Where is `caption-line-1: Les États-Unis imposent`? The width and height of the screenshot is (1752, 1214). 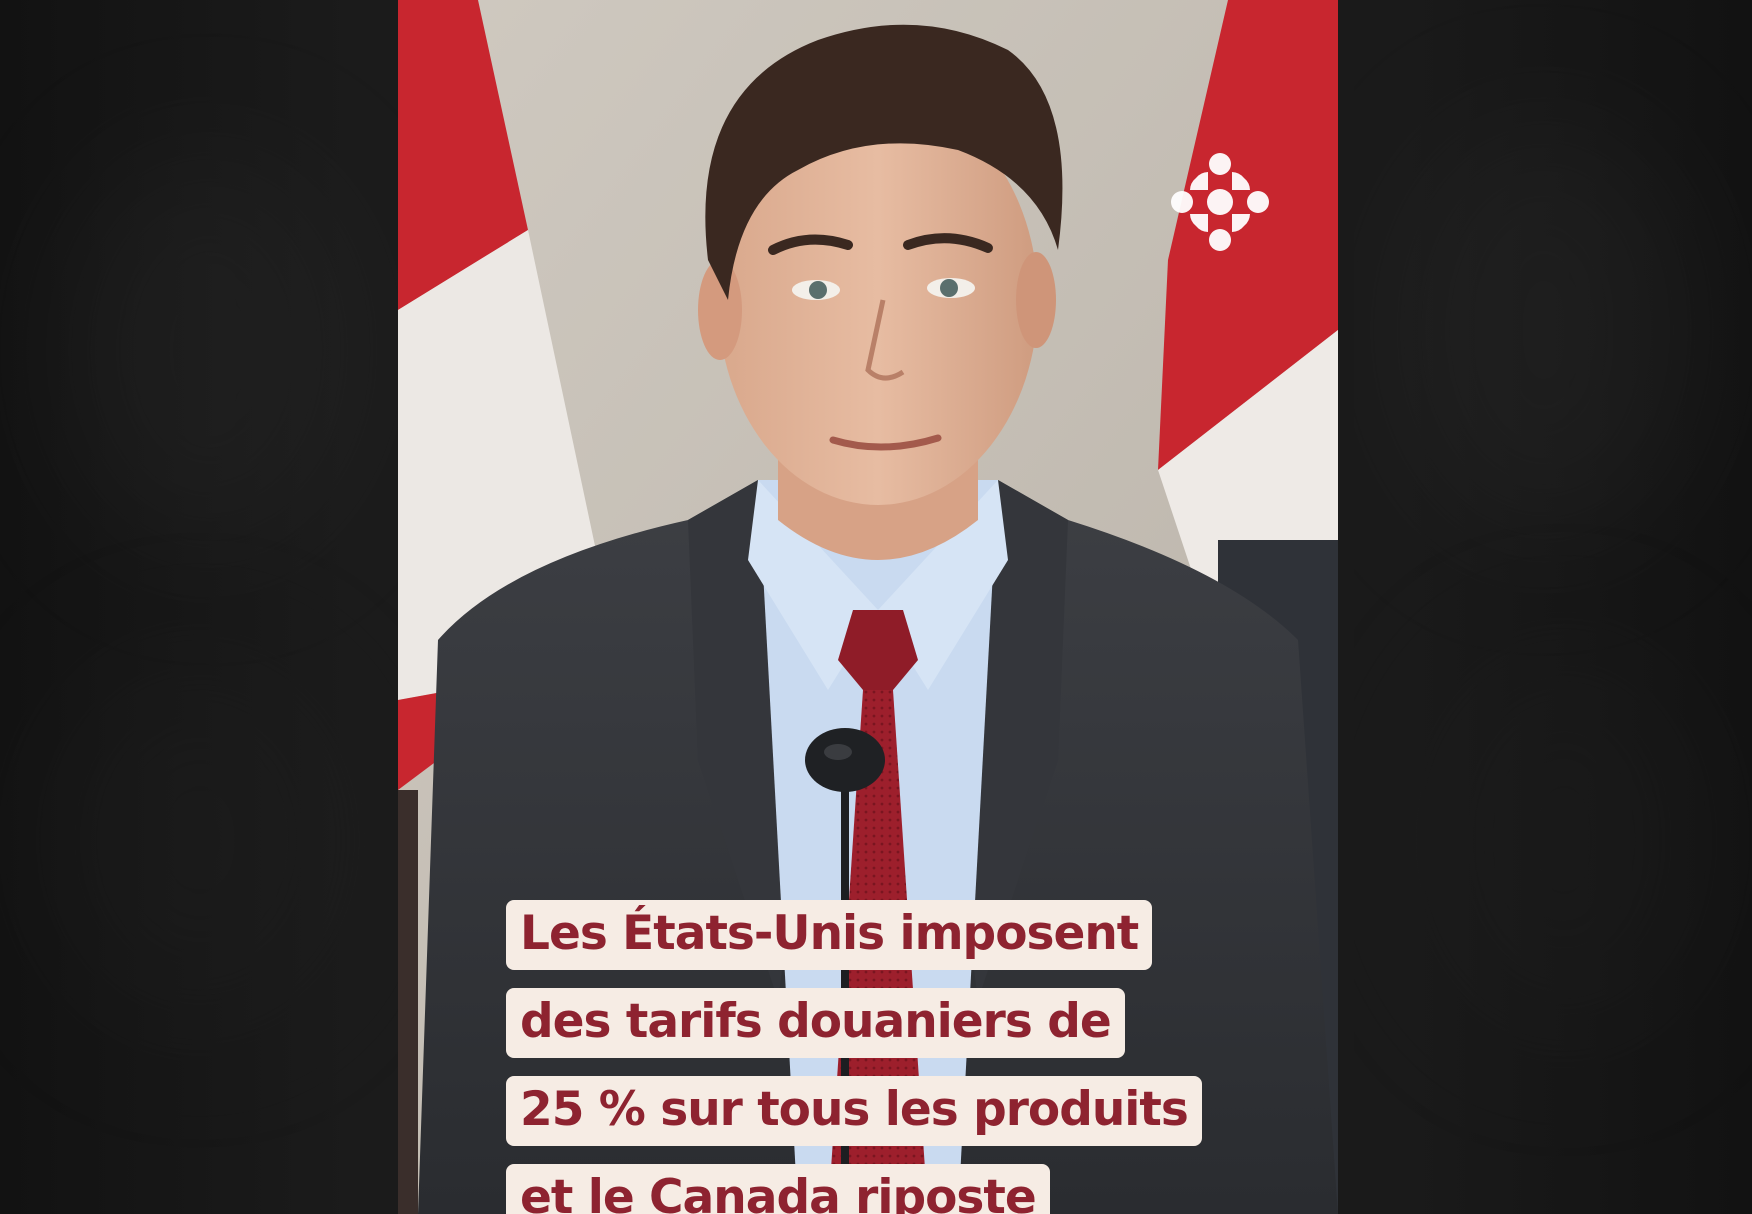
caption-line-1: Les États-Unis imposent is located at coordinates (829, 935).